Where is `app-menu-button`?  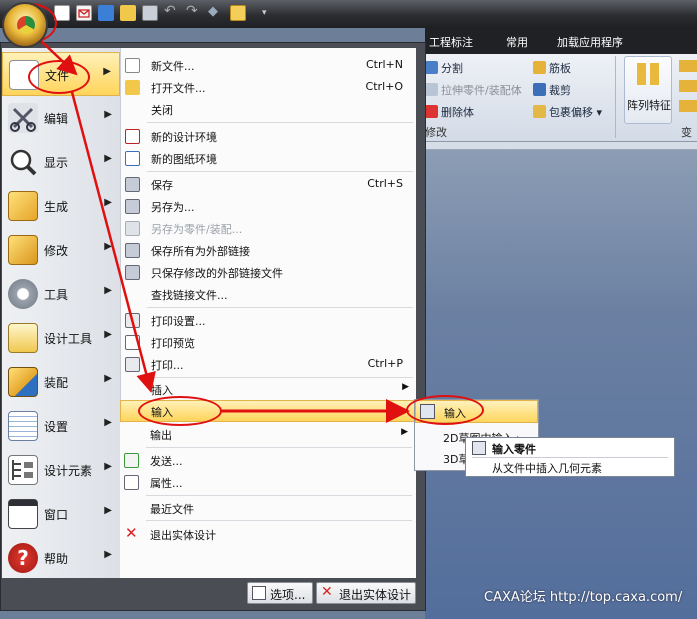
app-menu-button is located at coordinates (25, 25).